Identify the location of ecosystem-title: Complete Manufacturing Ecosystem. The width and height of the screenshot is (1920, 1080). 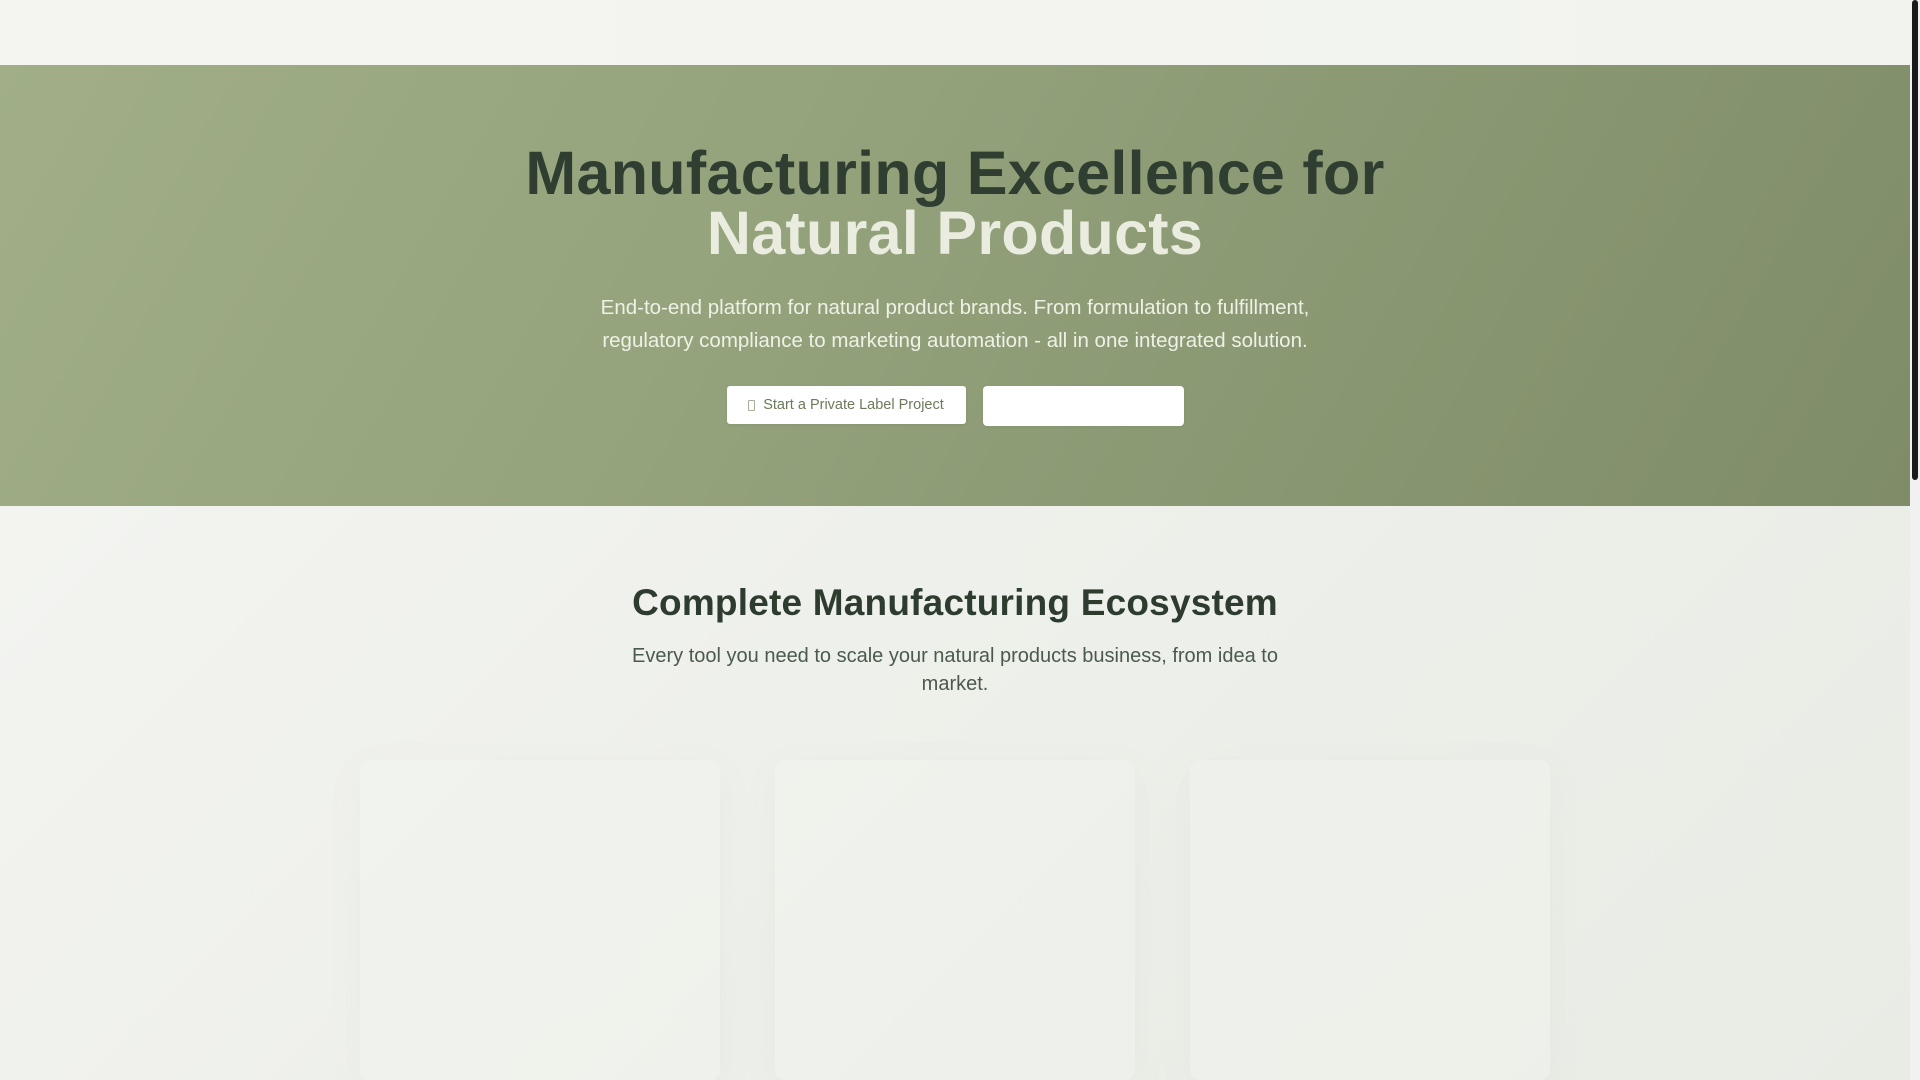
(955, 602).